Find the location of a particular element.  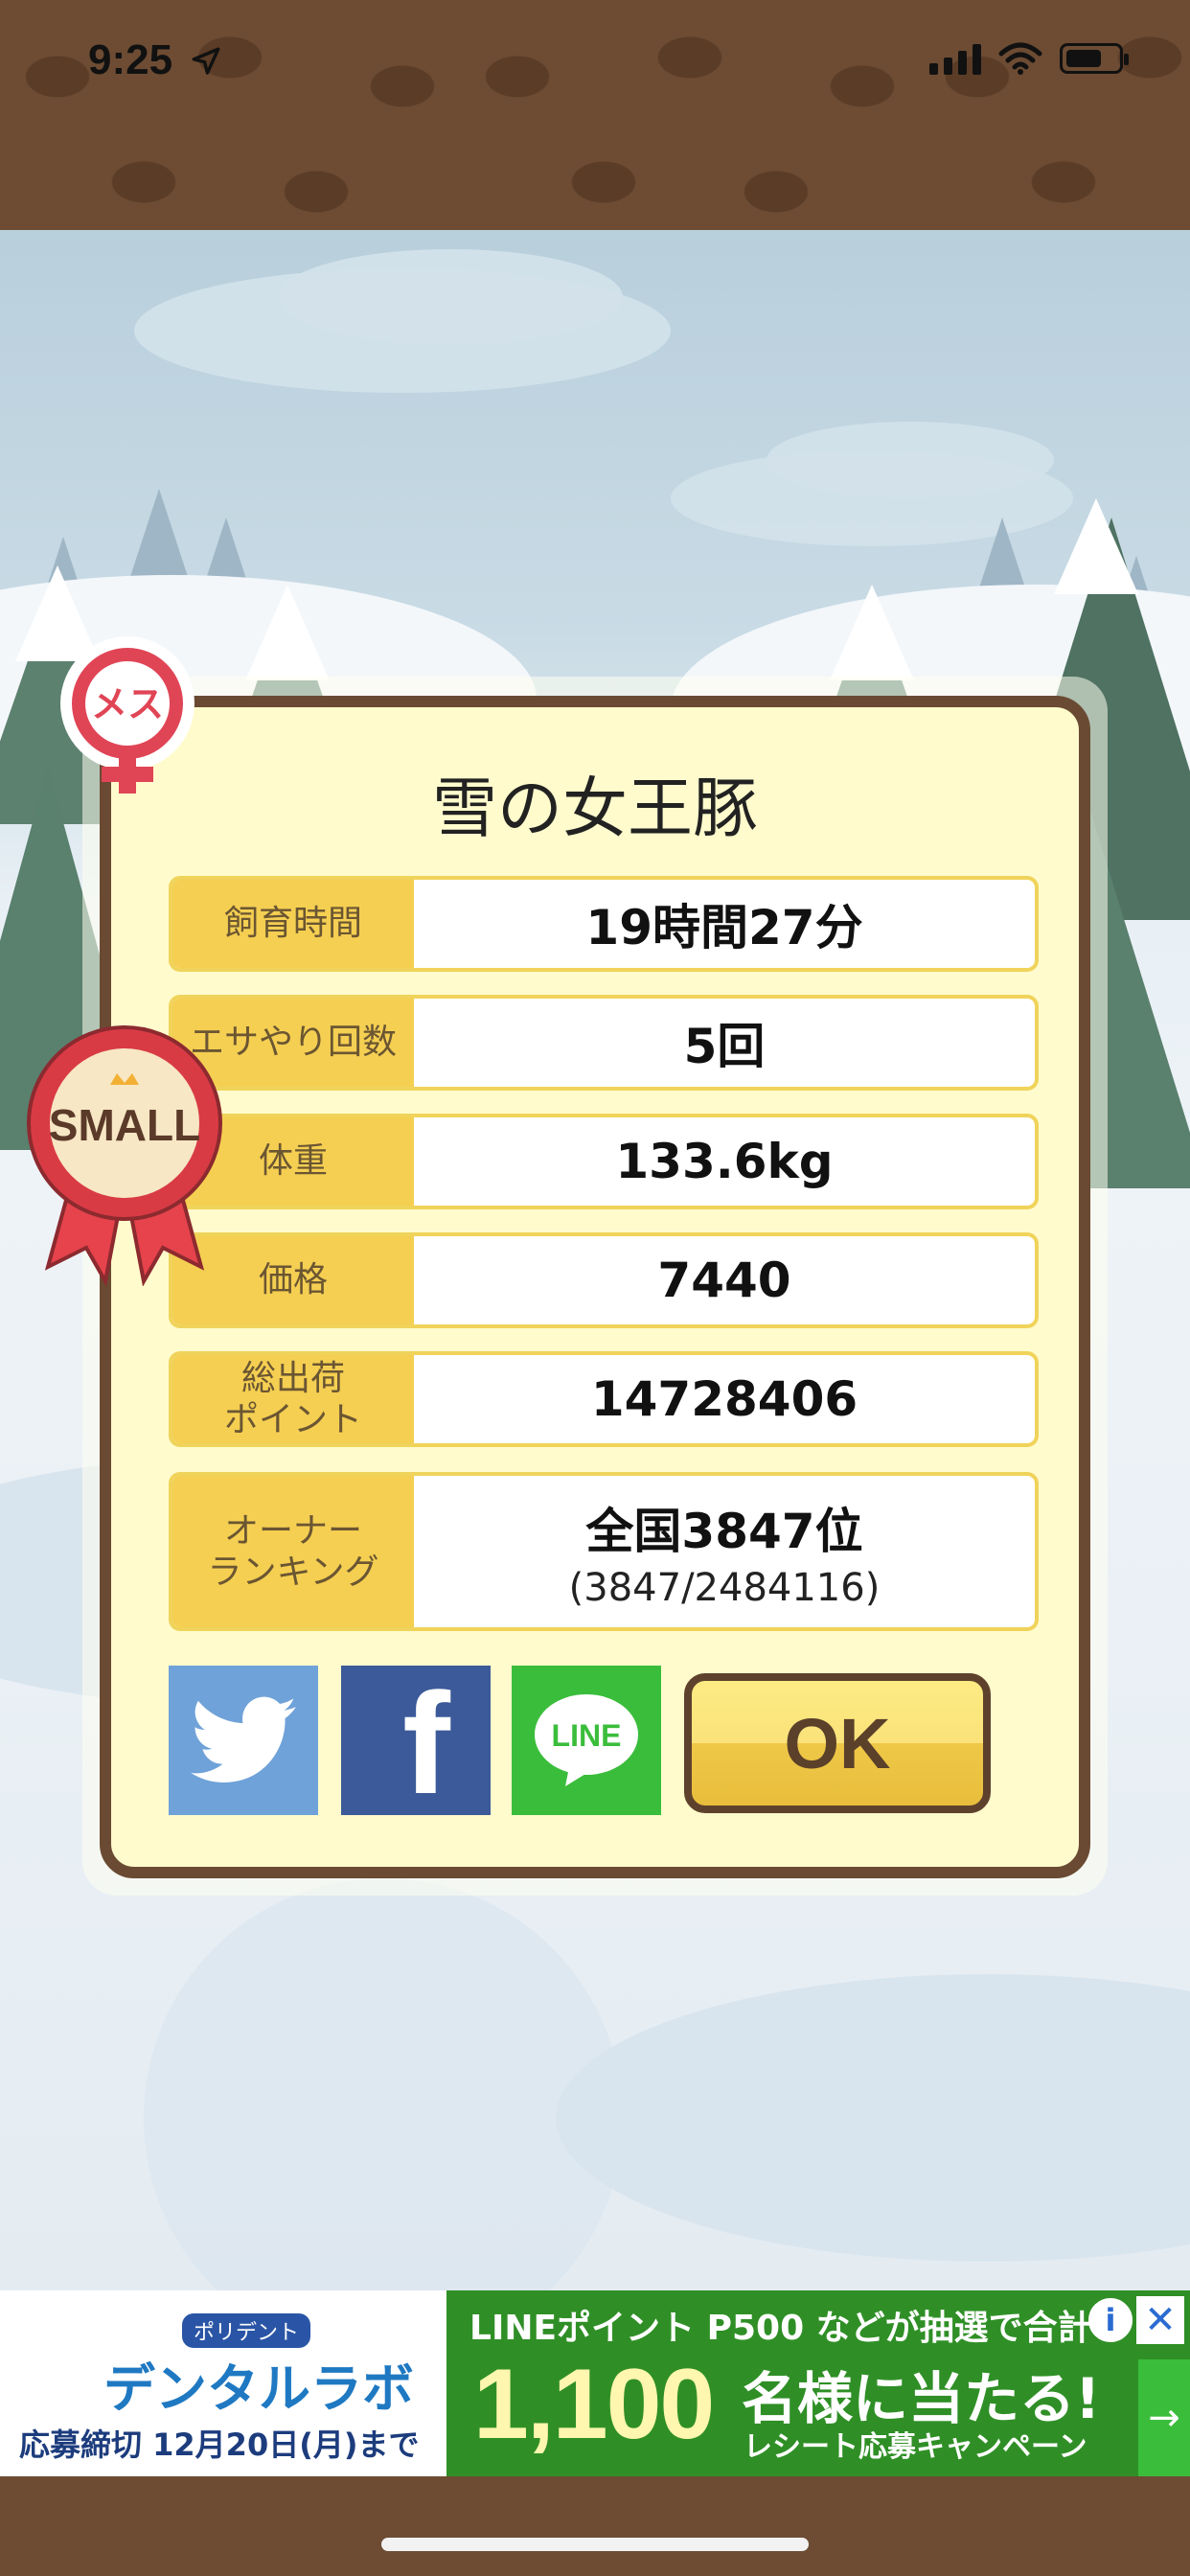

status-time: 9:25 is located at coordinates (155, 60).